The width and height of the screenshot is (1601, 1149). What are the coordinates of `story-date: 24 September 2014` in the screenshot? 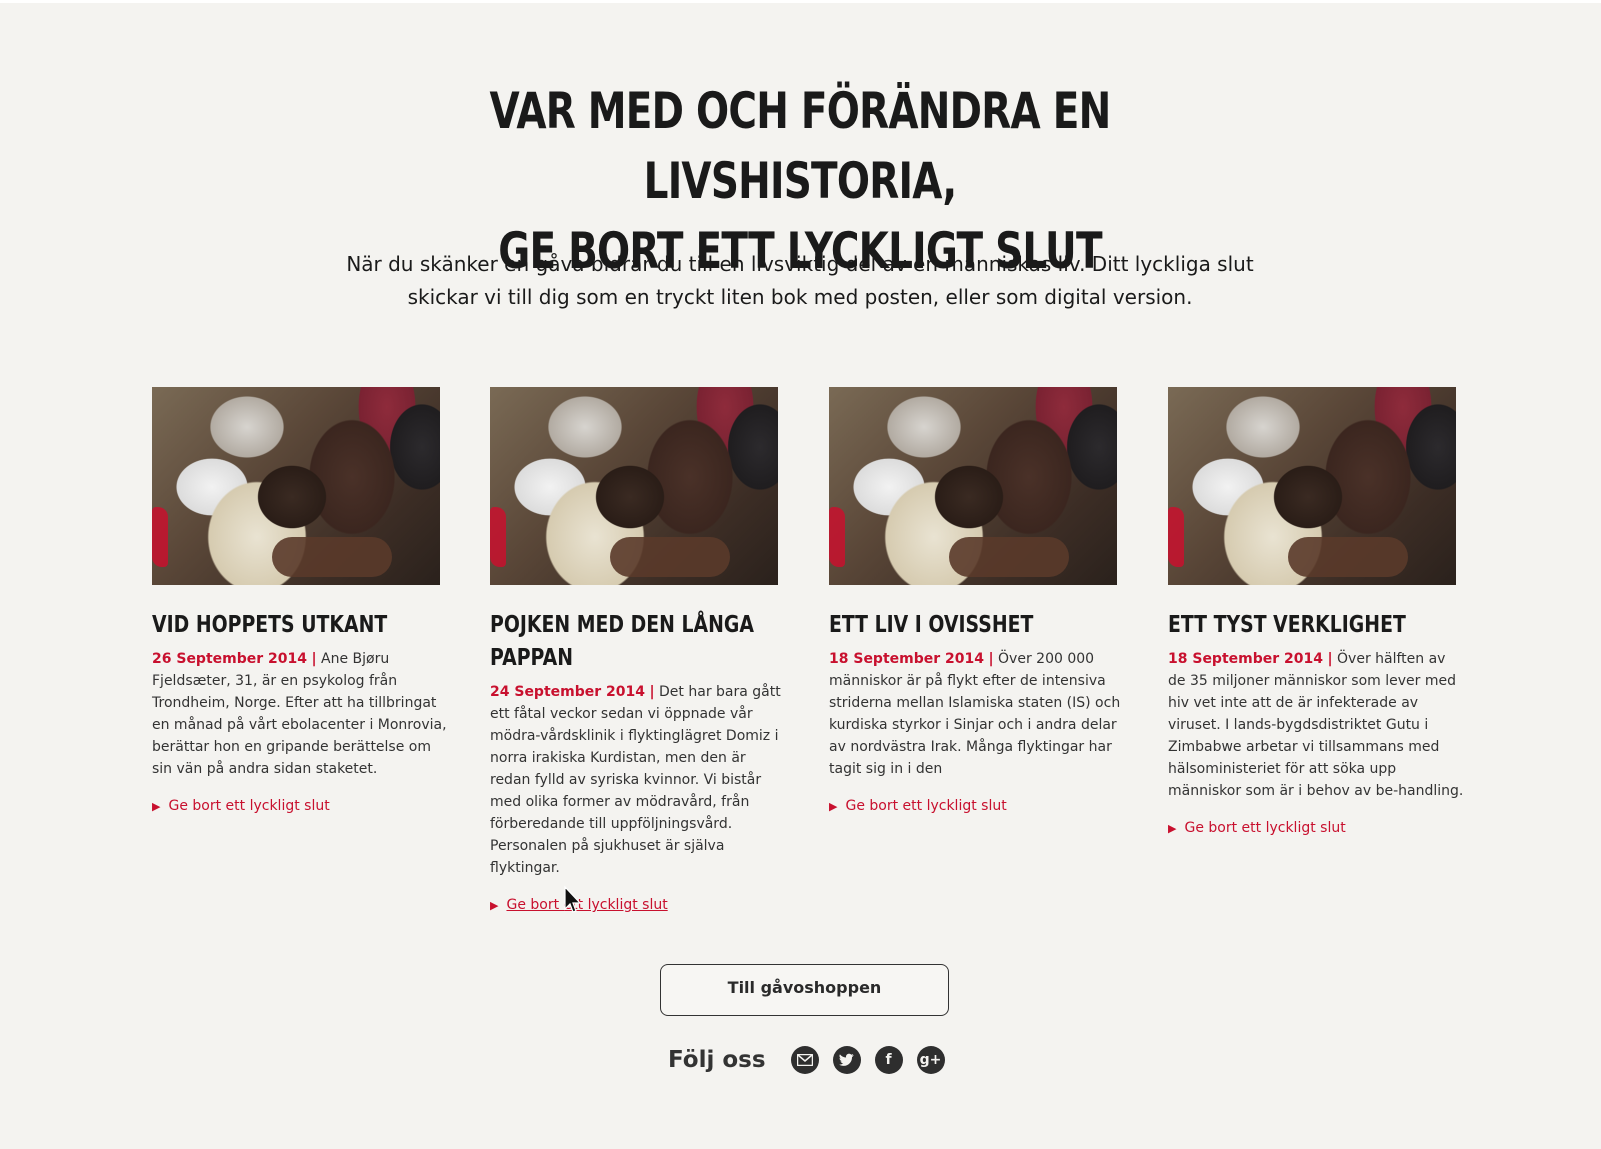 It's located at (567, 692).